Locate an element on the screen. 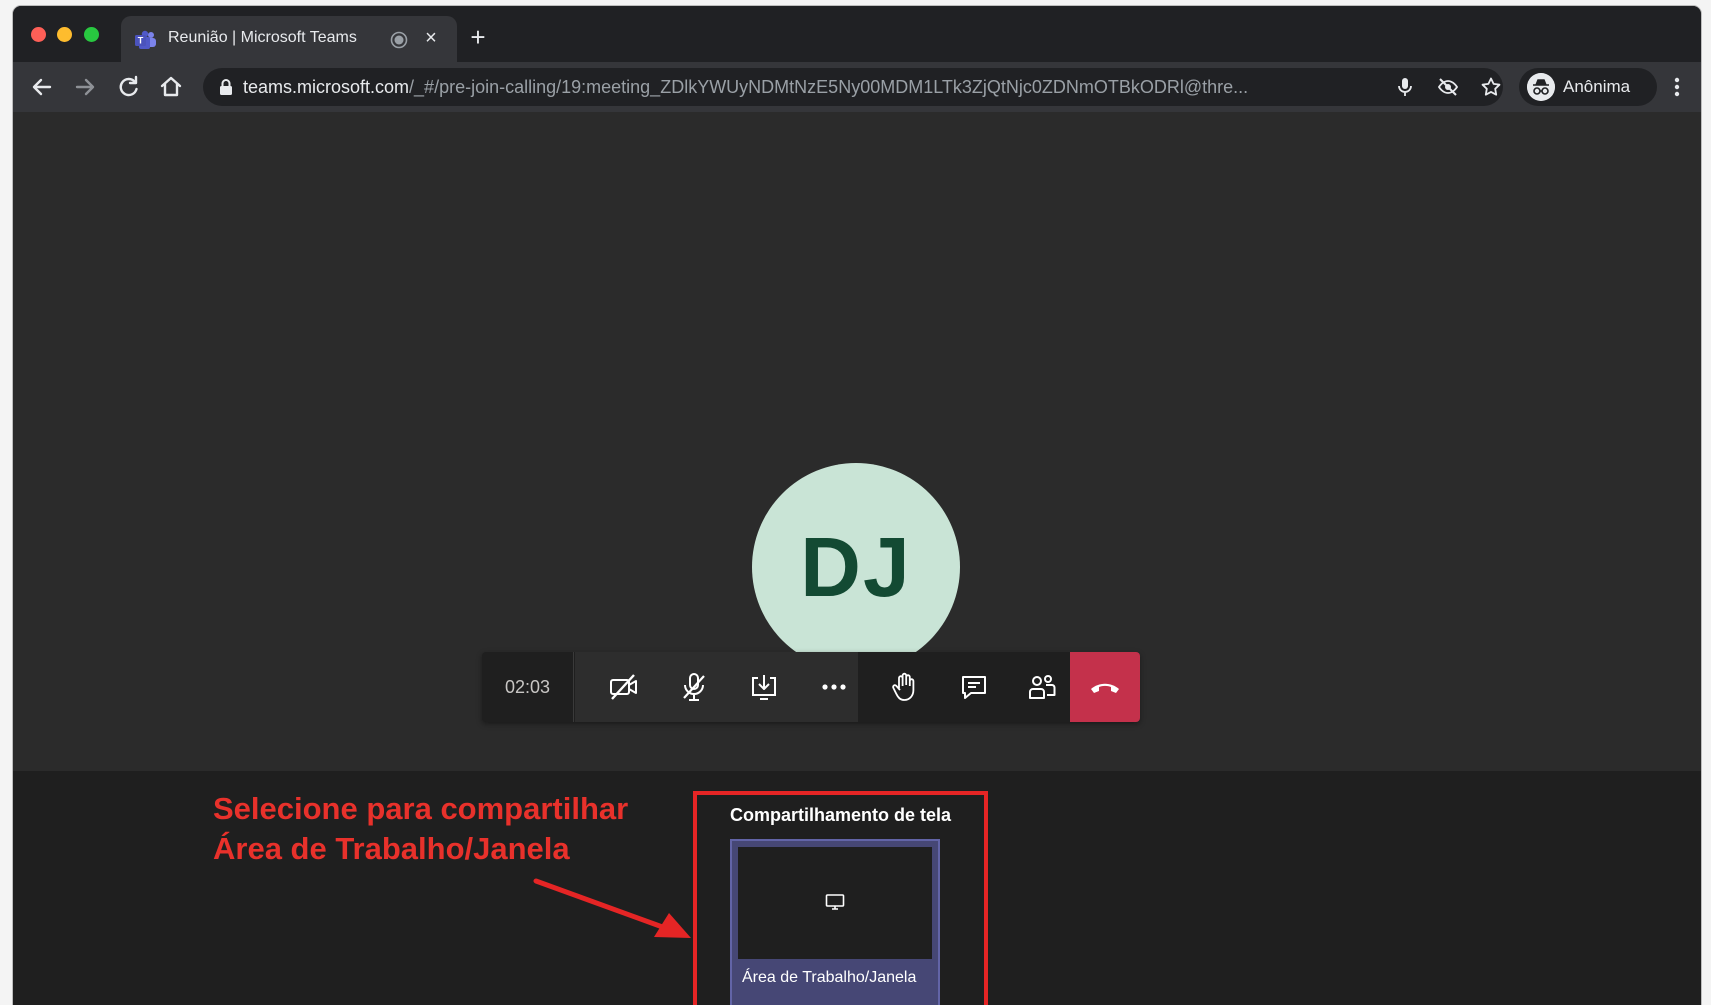 Image resolution: width=1711 pixels, height=1005 pixels. mic-off-icon is located at coordinates (694, 687).